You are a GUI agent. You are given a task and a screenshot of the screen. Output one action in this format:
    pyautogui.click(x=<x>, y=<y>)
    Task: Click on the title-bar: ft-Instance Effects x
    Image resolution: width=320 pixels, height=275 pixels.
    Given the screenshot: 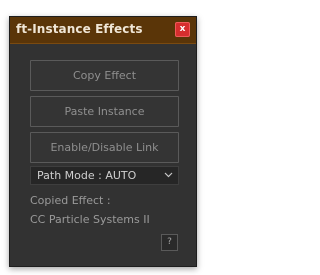 What is the action you would take?
    pyautogui.click(x=103, y=30)
    